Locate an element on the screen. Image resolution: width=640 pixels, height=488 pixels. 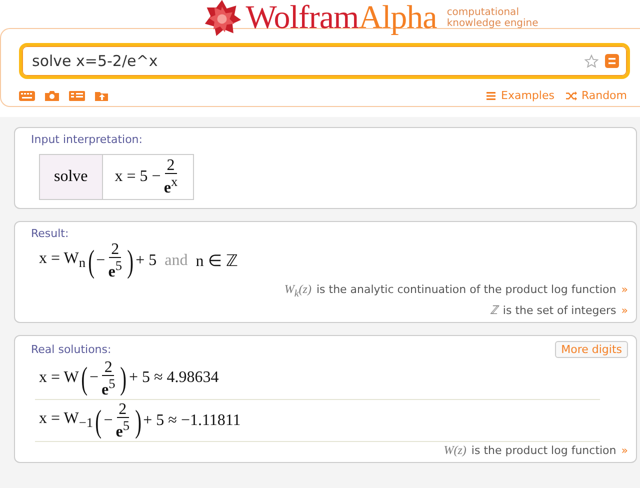
logo-wordmark: WolframAlpha is located at coordinates (341, 18).